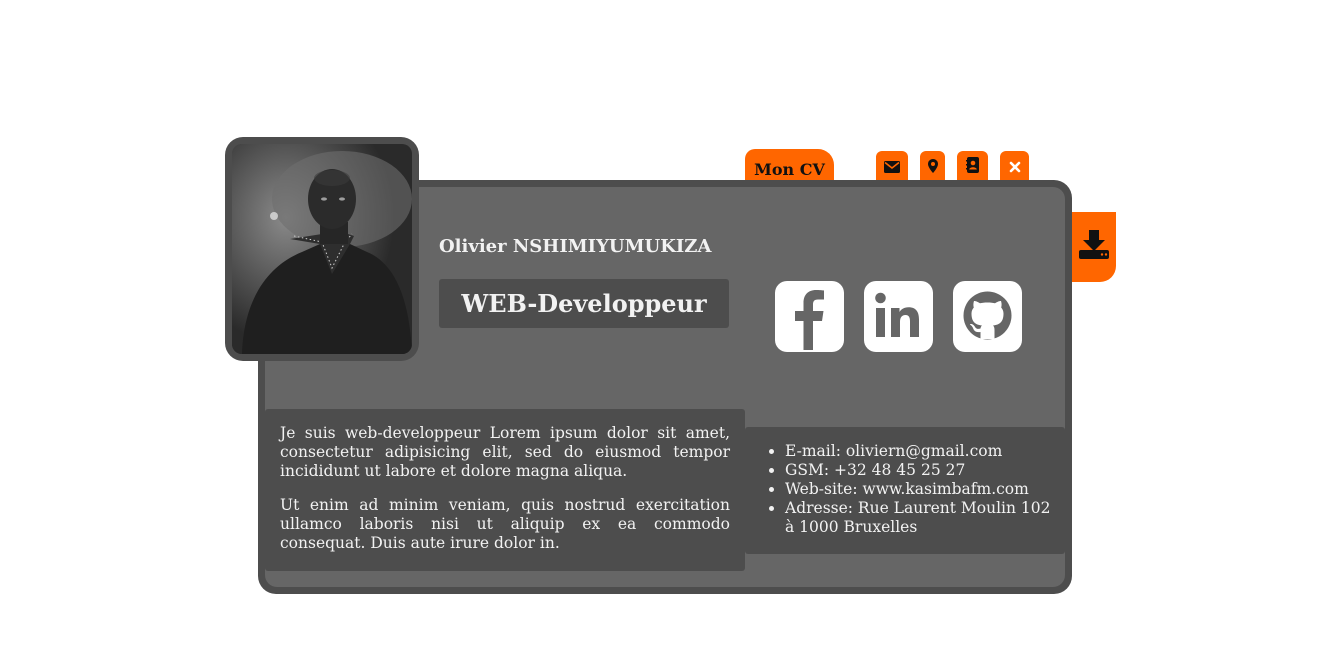 This screenshot has width=1329, height=647. Describe the element at coordinates (921, 451) in the screenshot. I see `contact-email: E-mail: oliviern@gmail.com` at that location.